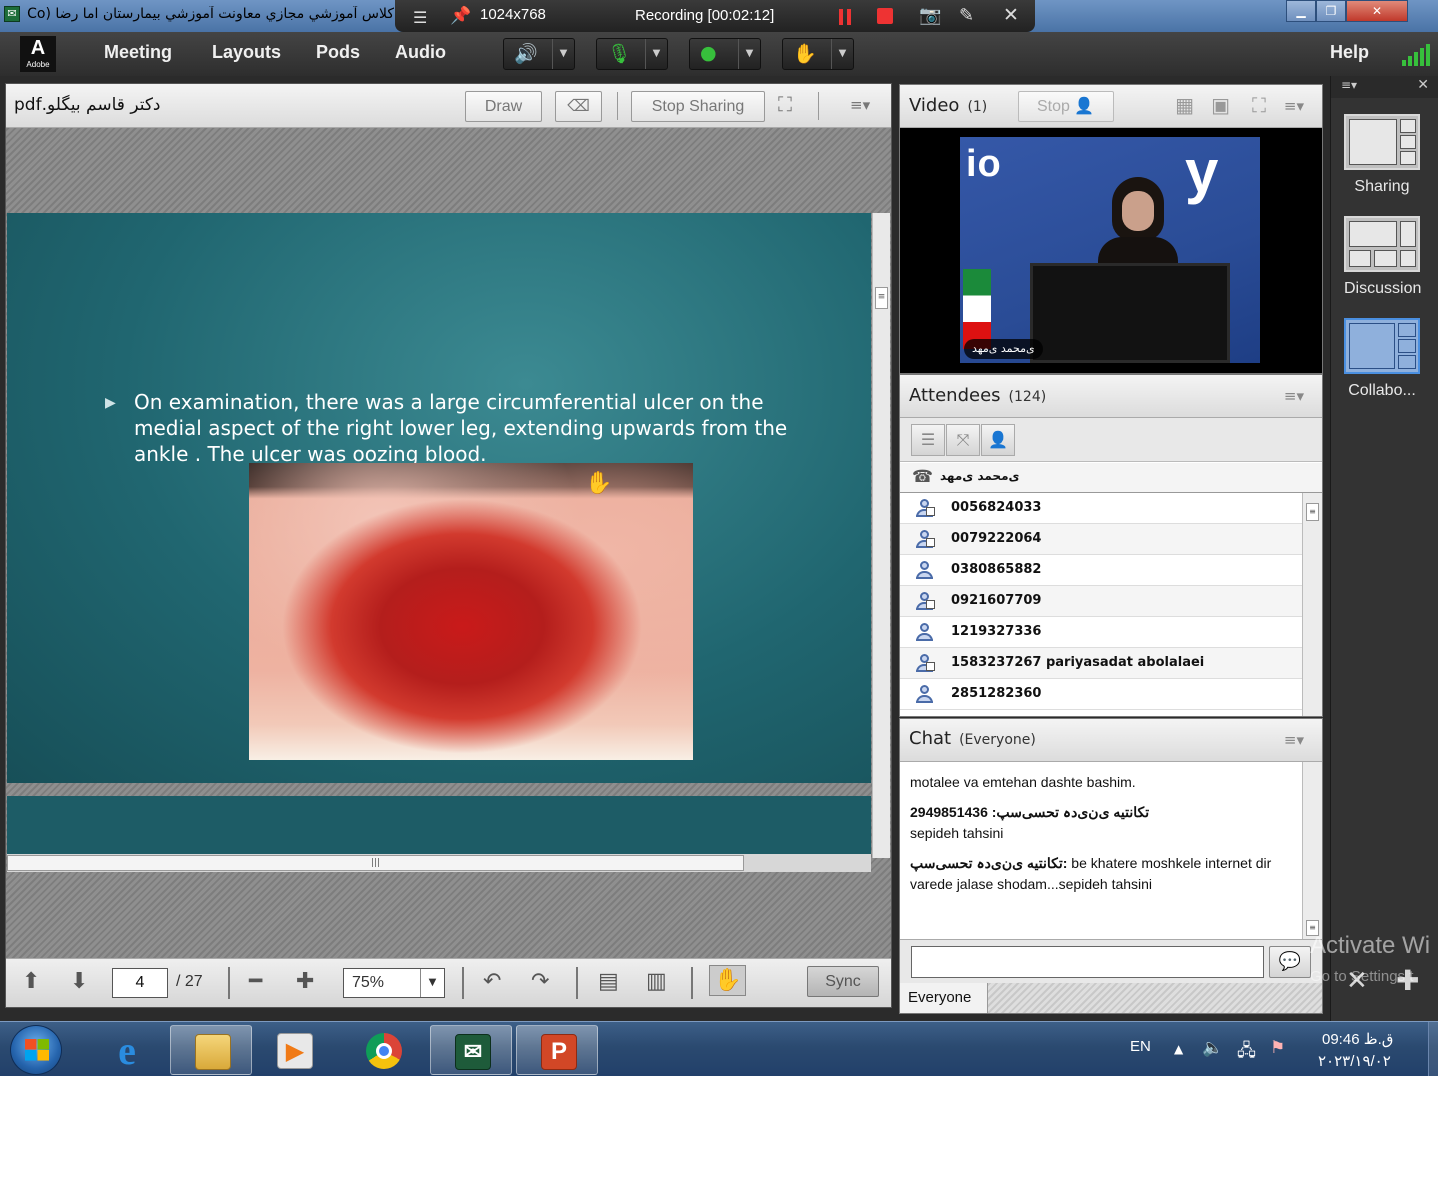 Image resolution: width=1438 pixels, height=1200 pixels. Describe the element at coordinates (79, 981) in the screenshot. I see `next-page-icon: ⬇` at that location.